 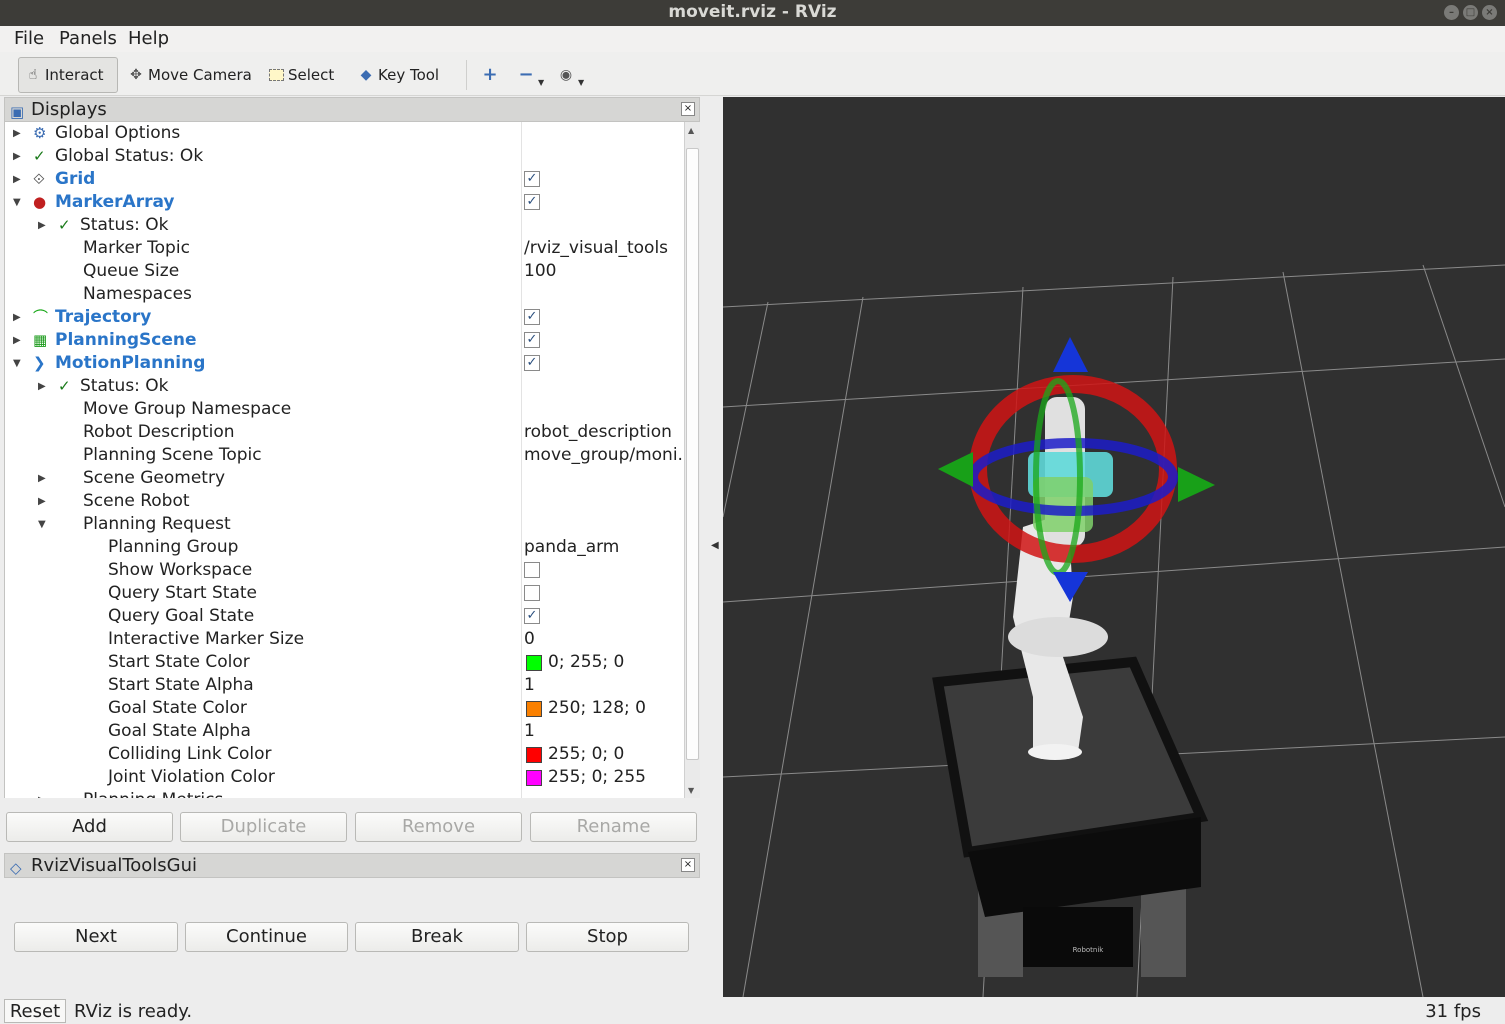 I want to click on display-row: Query Goal State ✓, so click(x=344, y=616).